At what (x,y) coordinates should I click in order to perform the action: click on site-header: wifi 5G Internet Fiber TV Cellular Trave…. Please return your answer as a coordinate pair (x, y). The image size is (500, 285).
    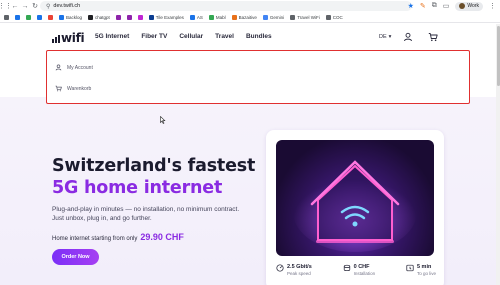
    Looking at the image, I should click on (250, 37).